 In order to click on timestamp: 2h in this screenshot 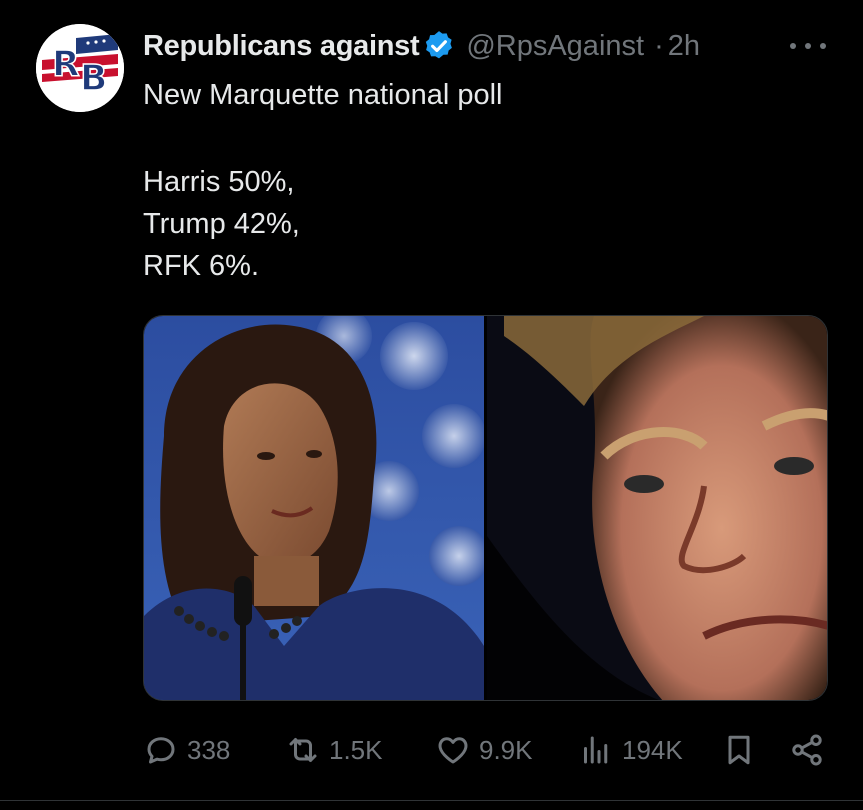, I will do `click(684, 46)`.